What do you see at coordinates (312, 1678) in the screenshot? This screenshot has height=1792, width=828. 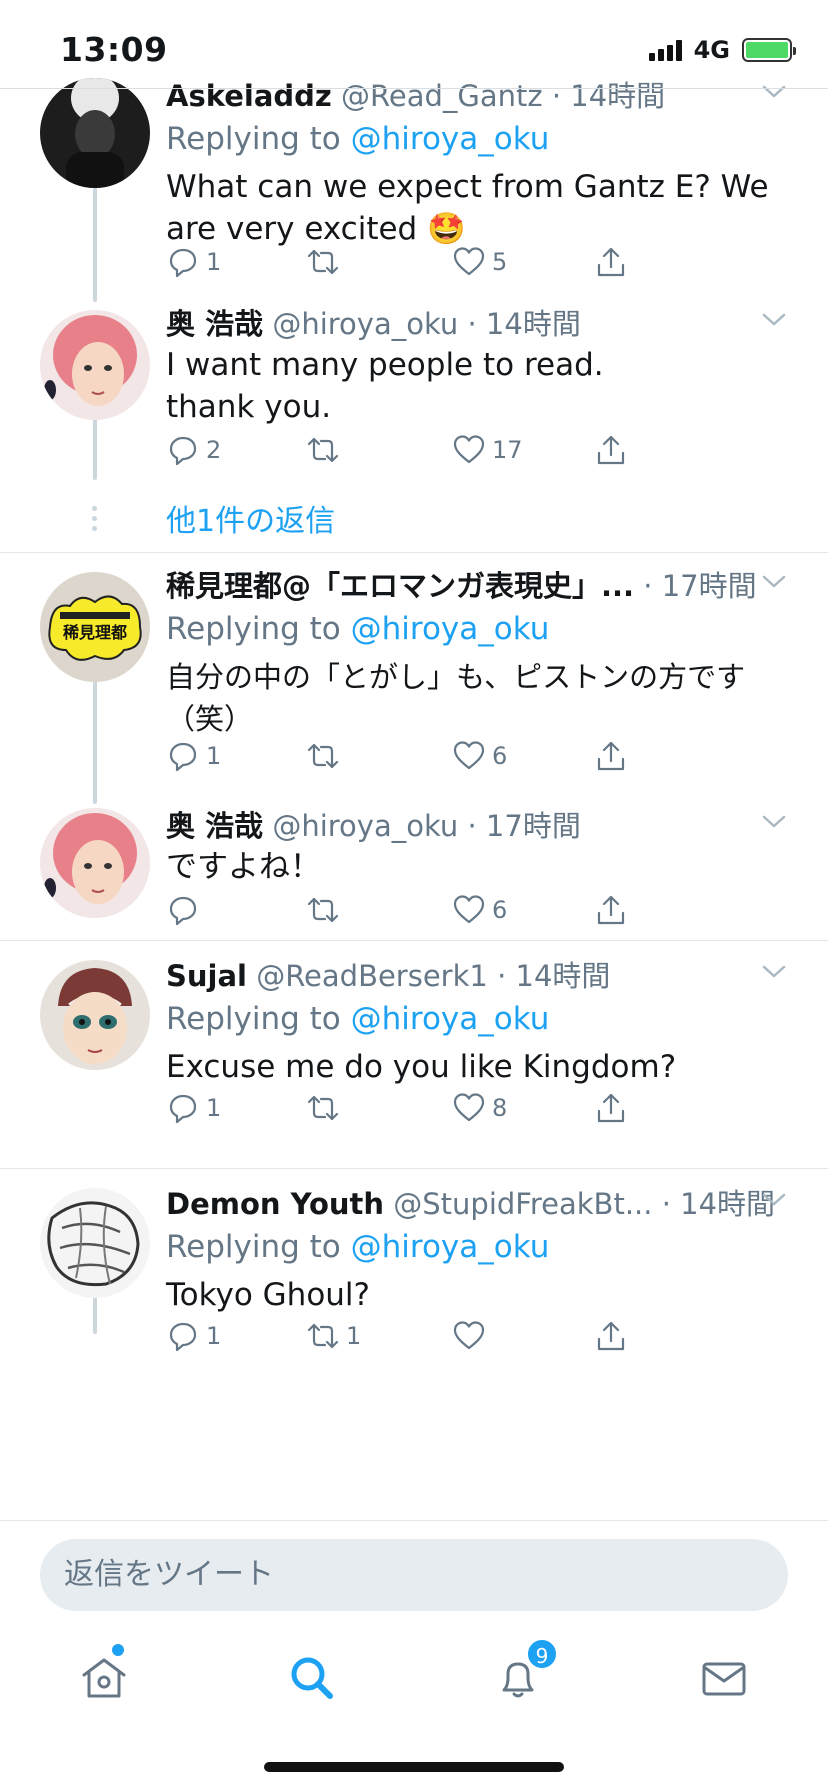 I see `tab-search` at bounding box center [312, 1678].